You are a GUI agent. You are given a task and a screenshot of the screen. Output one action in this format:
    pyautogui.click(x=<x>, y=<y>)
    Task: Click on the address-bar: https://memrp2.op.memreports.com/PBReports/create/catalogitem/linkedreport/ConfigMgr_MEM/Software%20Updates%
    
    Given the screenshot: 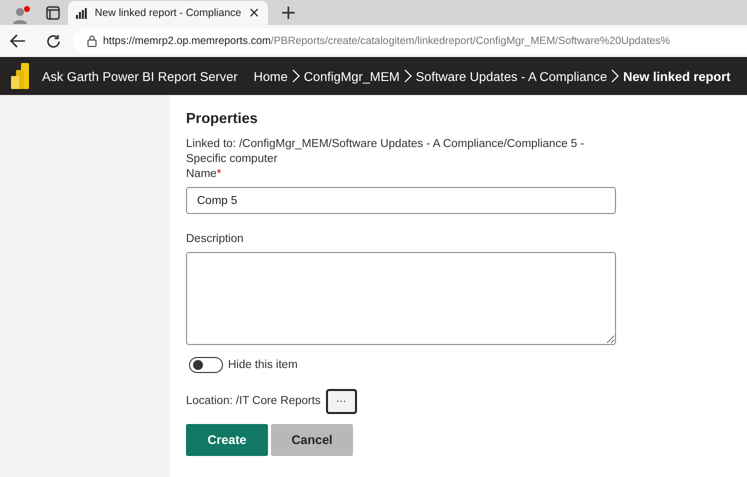 What is the action you would take?
    pyautogui.click(x=410, y=41)
    